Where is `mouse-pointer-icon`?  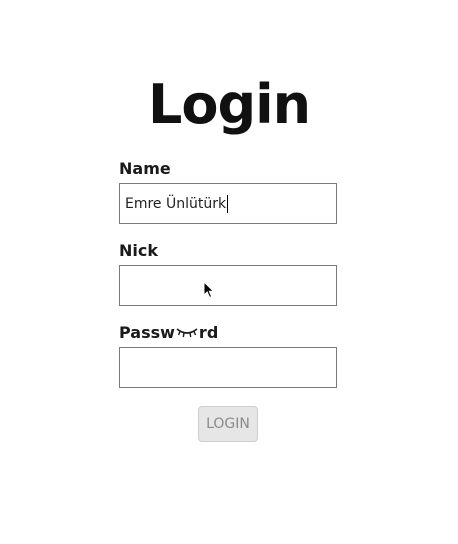
mouse-pointer-icon is located at coordinates (209, 290).